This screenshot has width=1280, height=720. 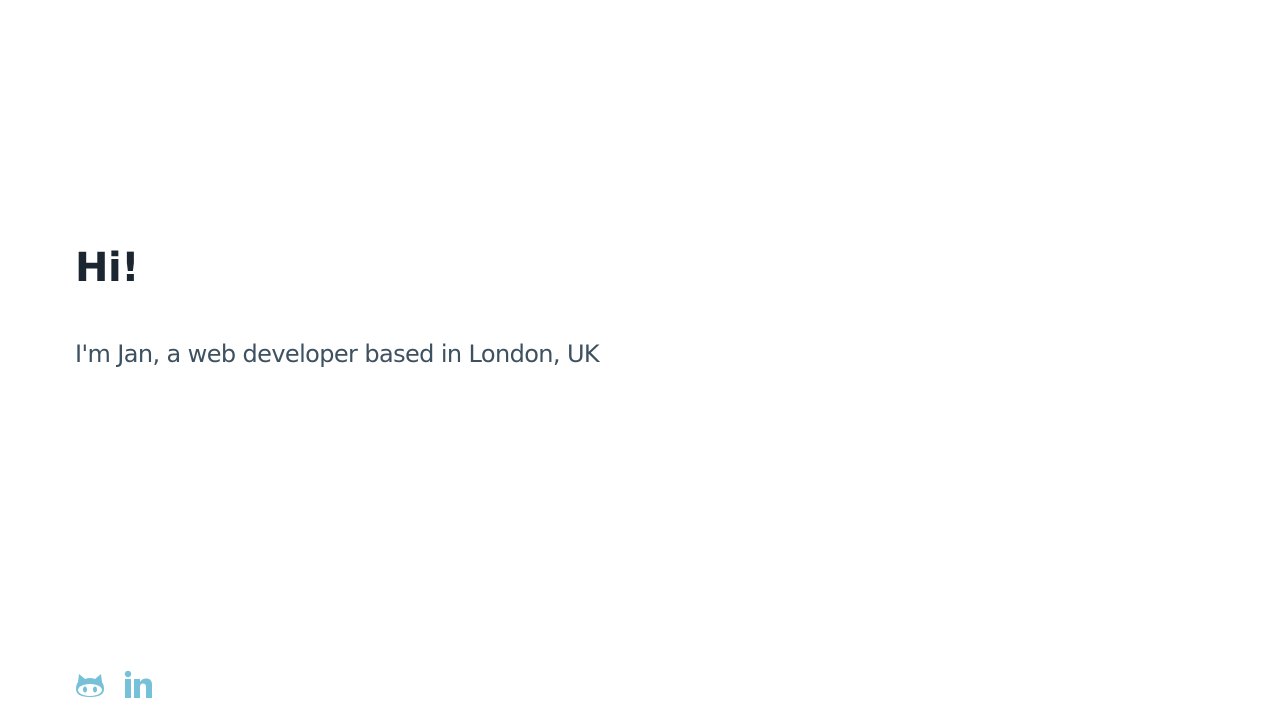 I want to click on github-link, so click(x=90, y=685).